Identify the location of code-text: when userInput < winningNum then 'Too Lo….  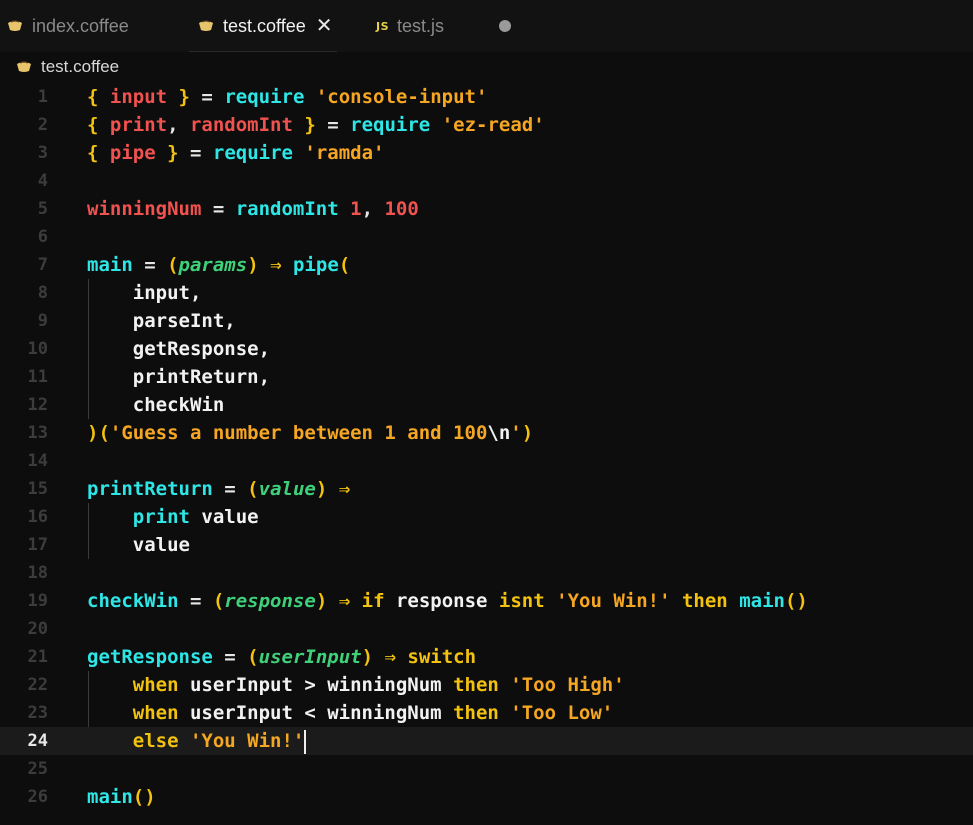
(350, 713).